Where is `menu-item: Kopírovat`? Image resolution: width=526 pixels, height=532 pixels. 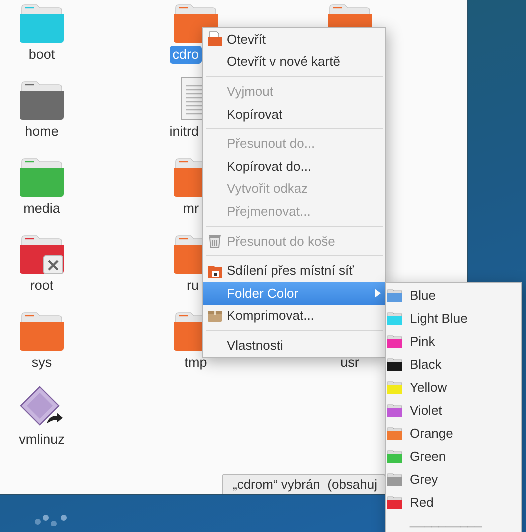 menu-item: Kopírovat is located at coordinates (294, 114).